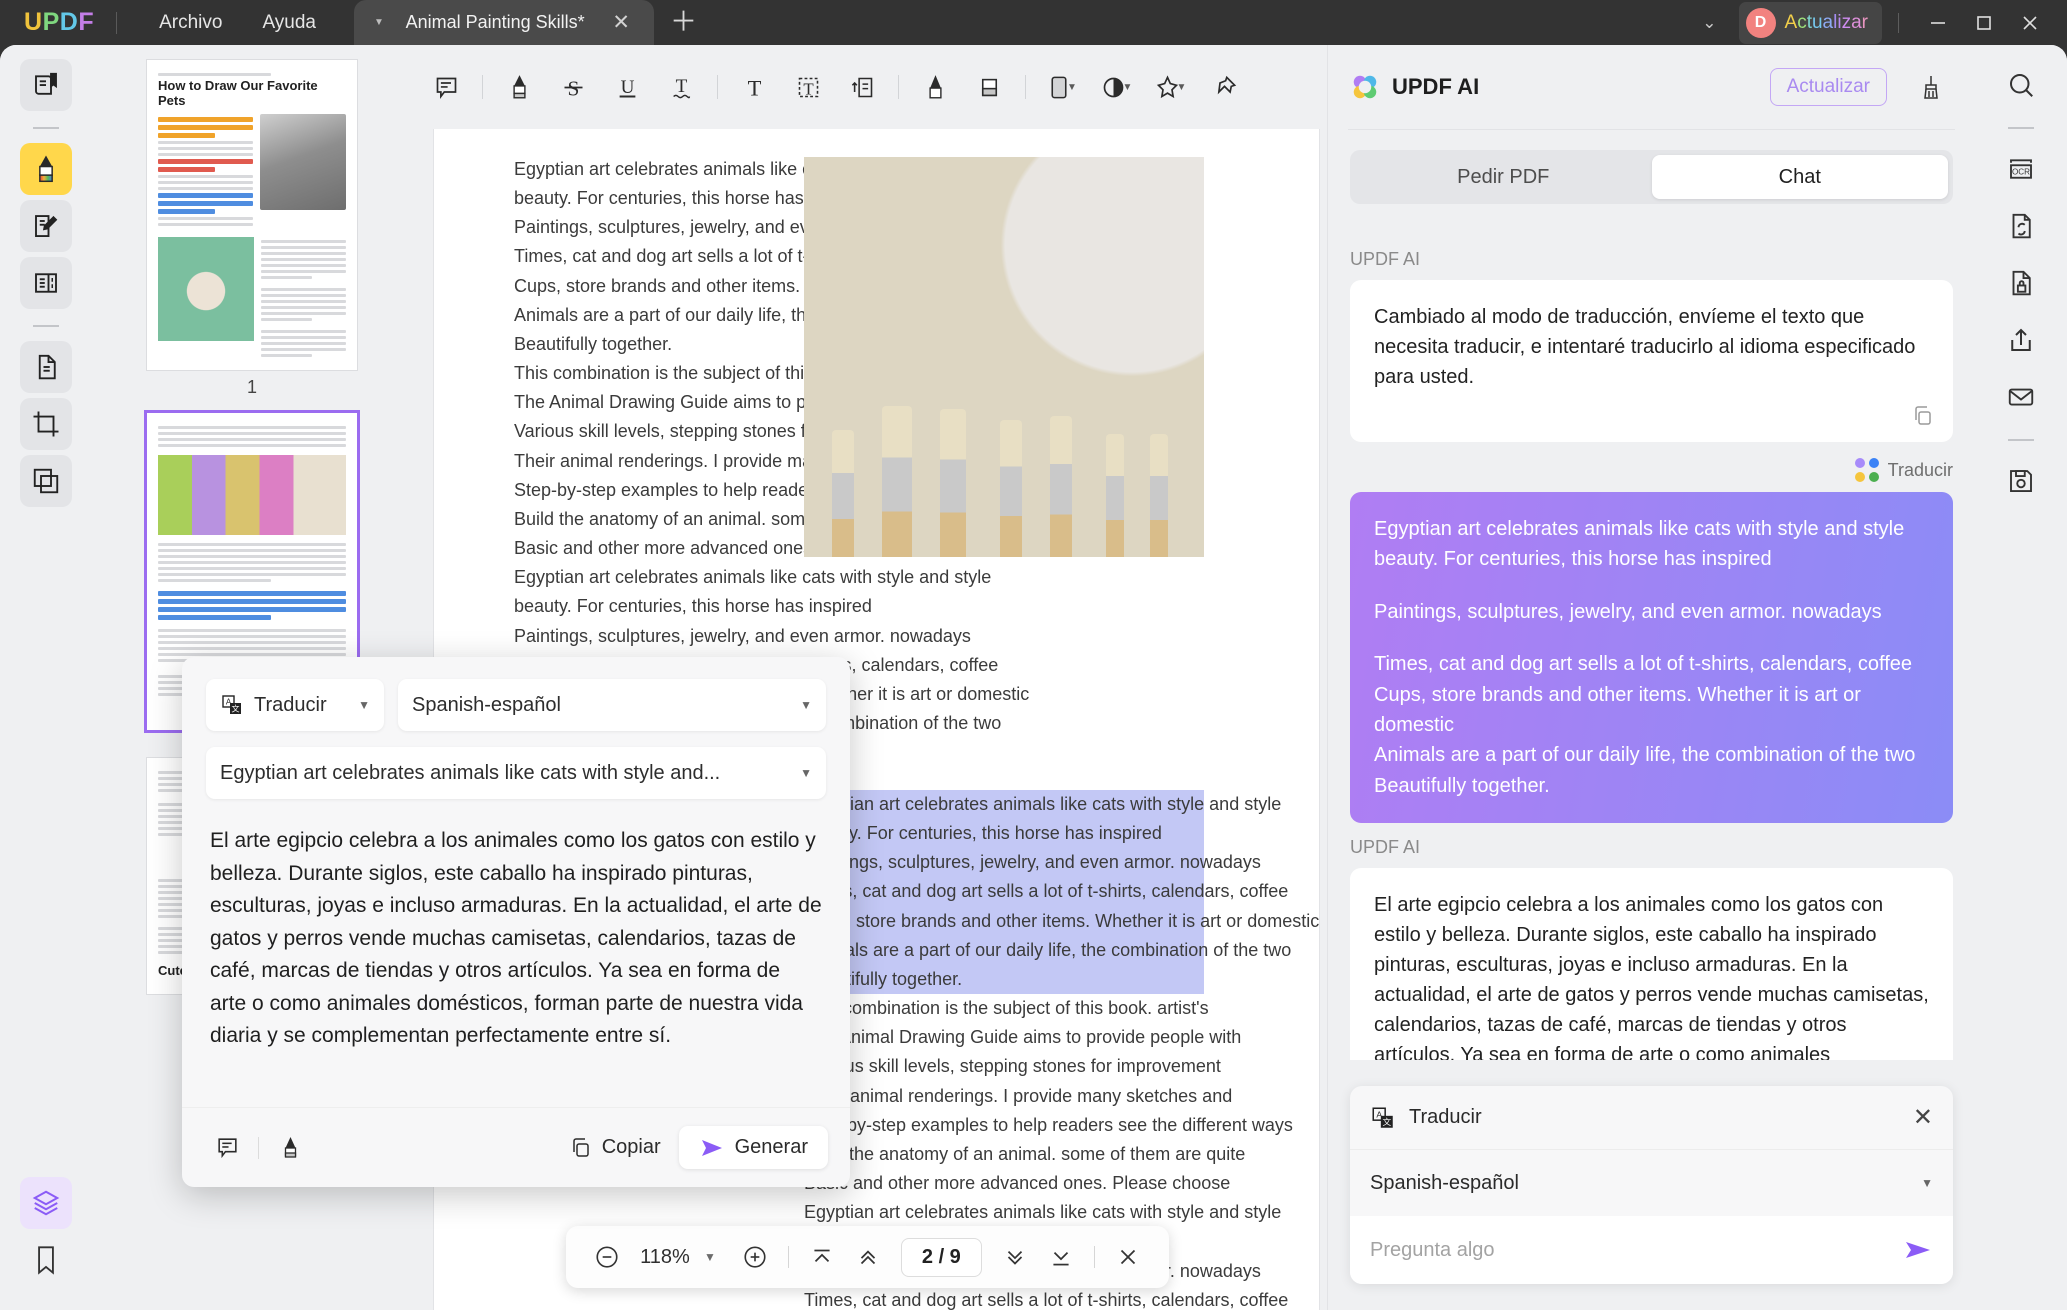  Describe the element at coordinates (1760, 22) in the screenshot. I see `avatar: D` at that location.